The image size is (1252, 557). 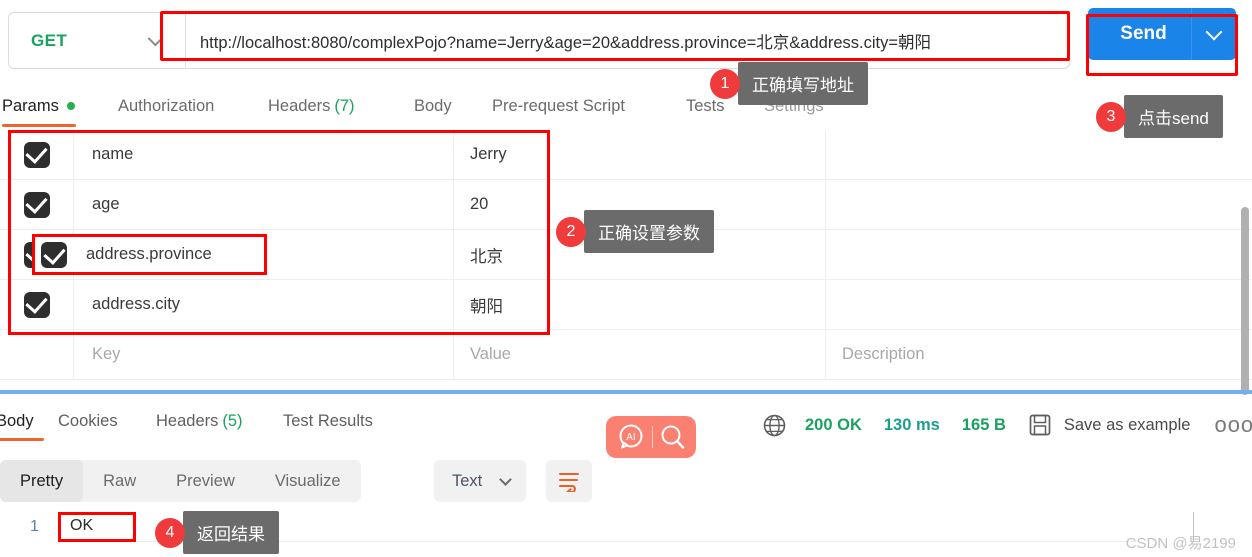 What do you see at coordinates (672, 437) in the screenshot?
I see `search-icon` at bounding box center [672, 437].